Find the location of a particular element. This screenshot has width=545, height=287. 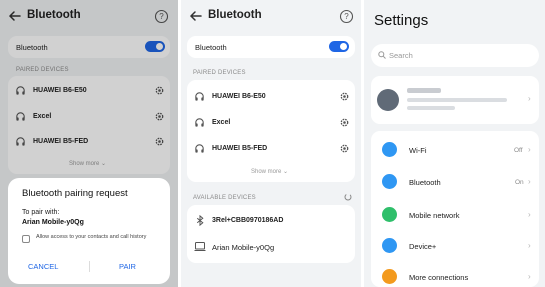

account-card: › is located at coordinates (455, 100).